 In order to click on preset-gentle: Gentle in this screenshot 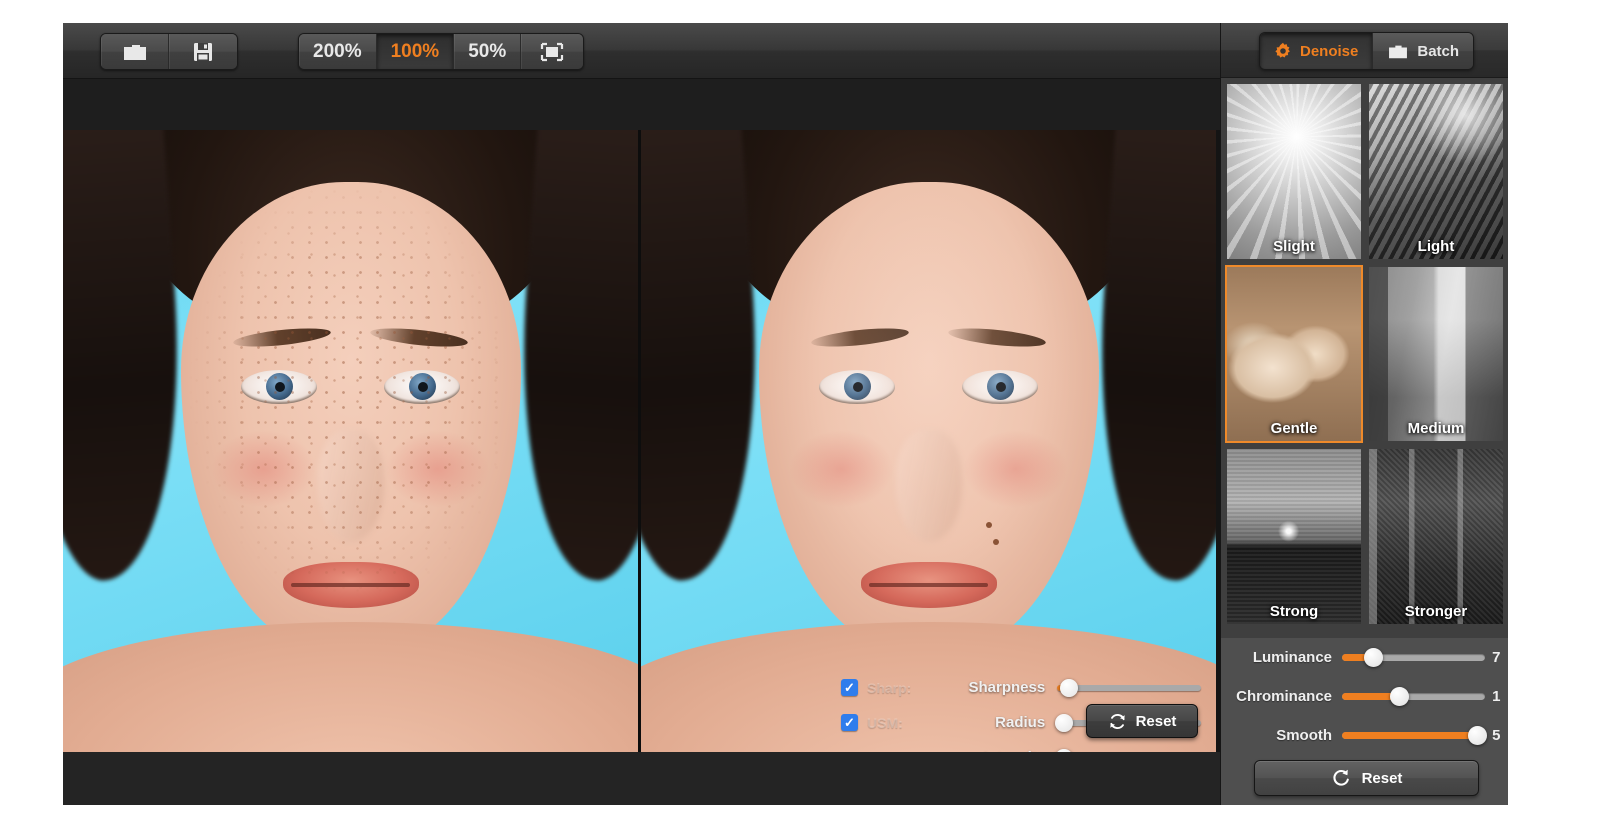, I will do `click(1294, 354)`.